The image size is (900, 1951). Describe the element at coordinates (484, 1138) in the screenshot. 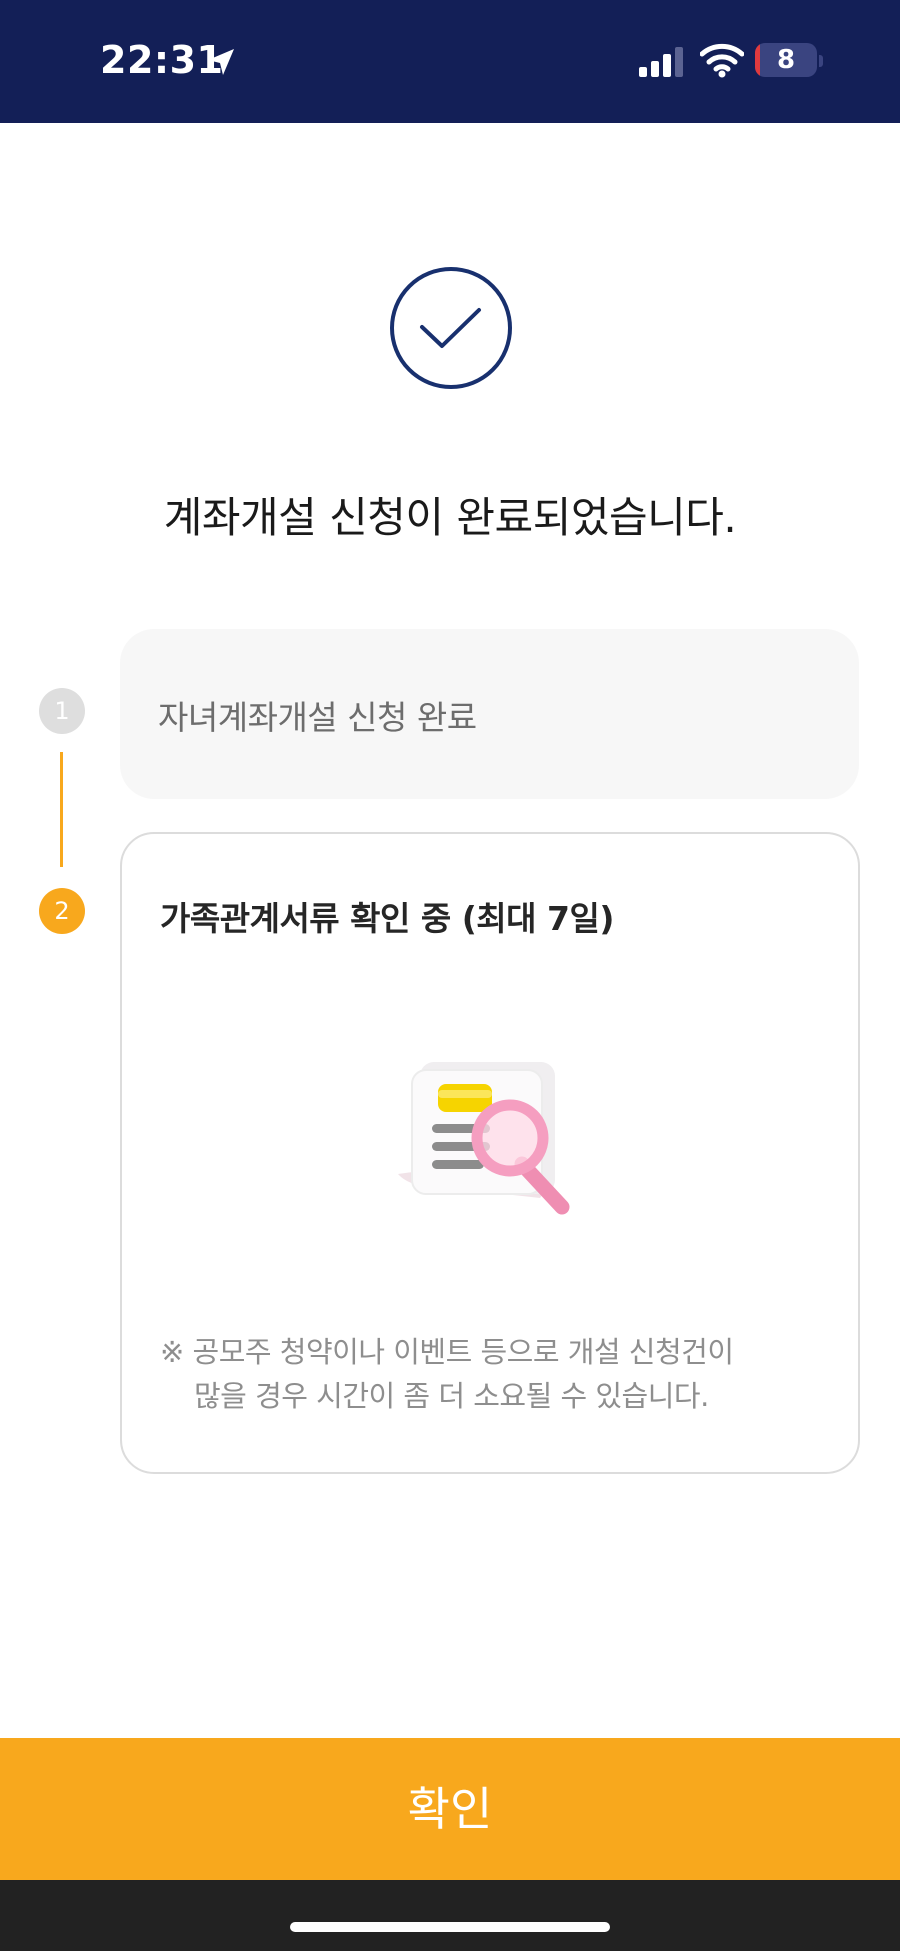

I see `document-search-illustration` at that location.